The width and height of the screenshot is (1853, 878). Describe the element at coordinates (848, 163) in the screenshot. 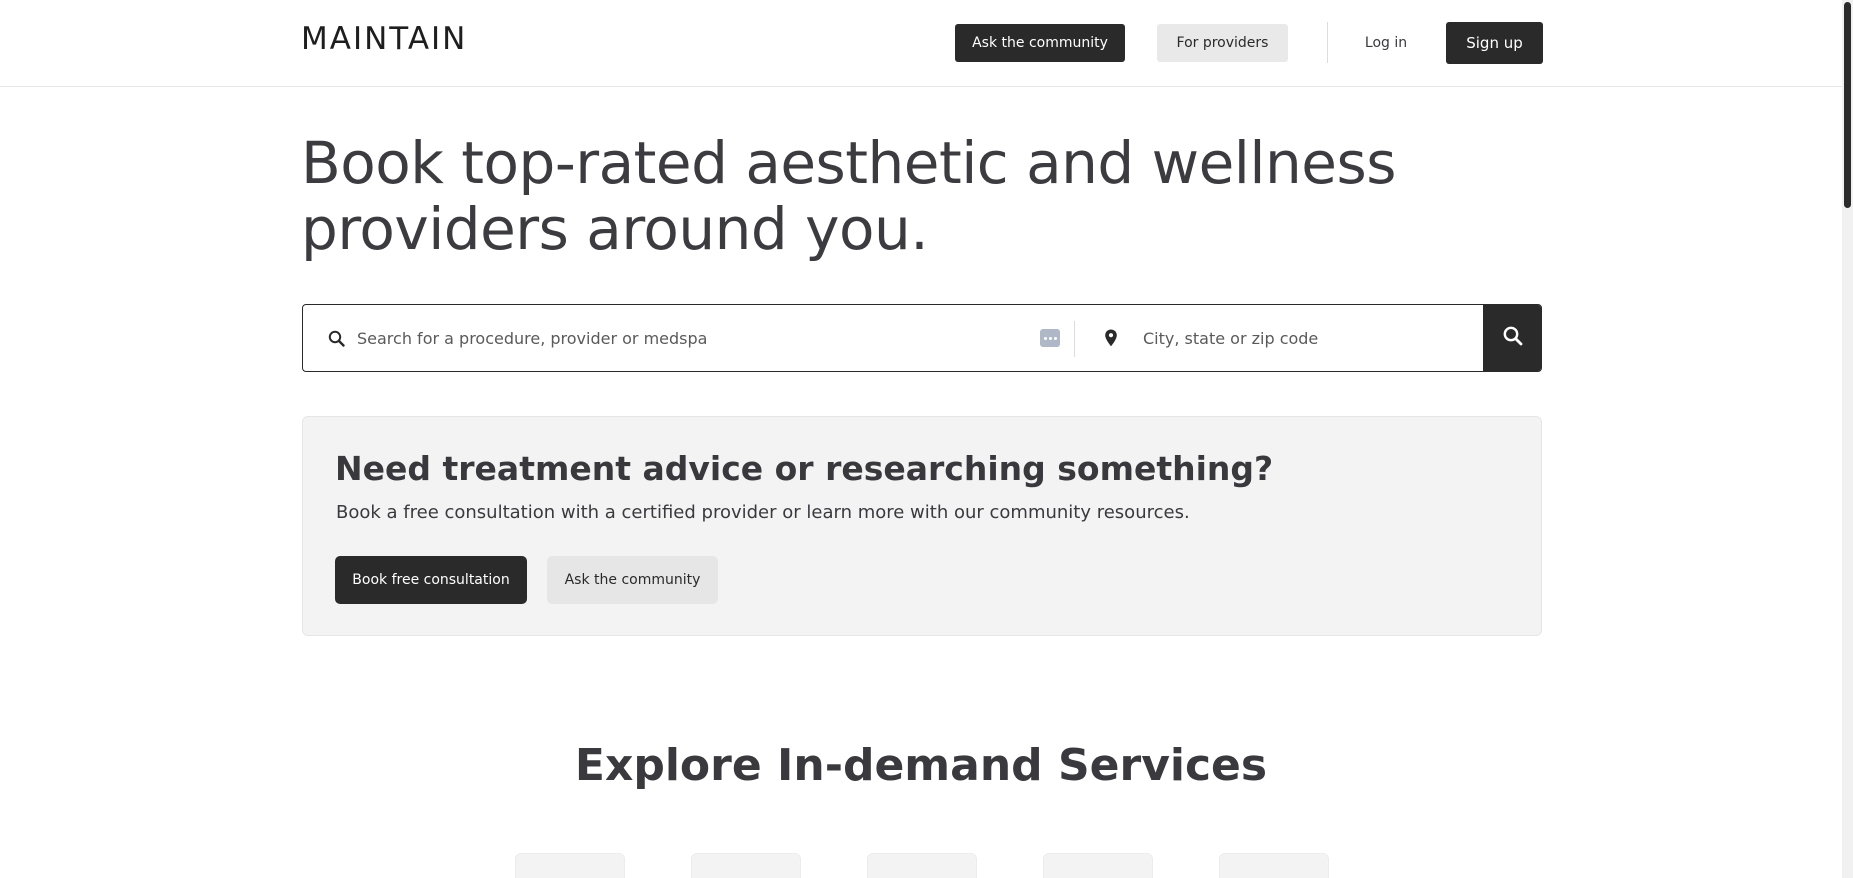

I see `hero-title-line-1: Book top-rated aesthetic and wellness` at that location.